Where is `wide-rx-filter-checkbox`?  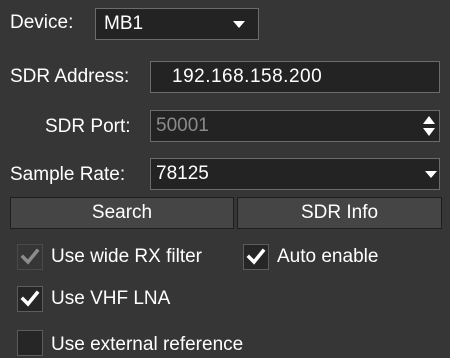 wide-rx-filter-checkbox is located at coordinates (30, 257).